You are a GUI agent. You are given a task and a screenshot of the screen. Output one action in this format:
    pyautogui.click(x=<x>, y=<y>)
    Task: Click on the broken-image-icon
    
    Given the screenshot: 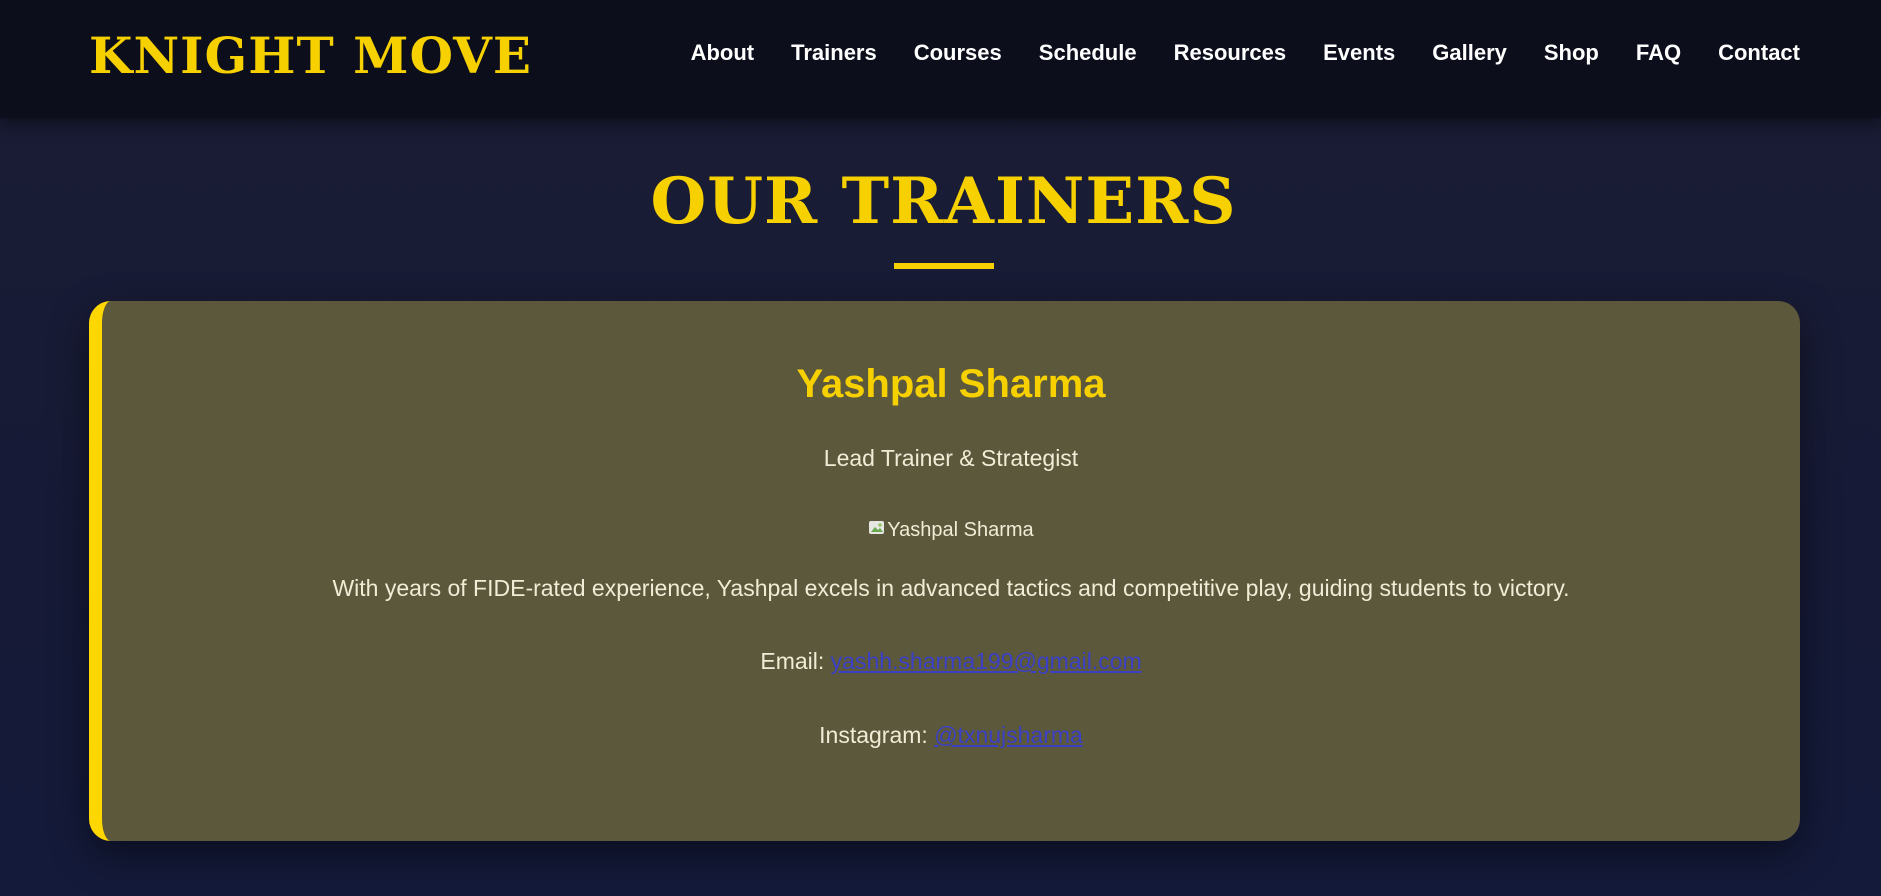 What is the action you would take?
    pyautogui.click(x=877, y=527)
    